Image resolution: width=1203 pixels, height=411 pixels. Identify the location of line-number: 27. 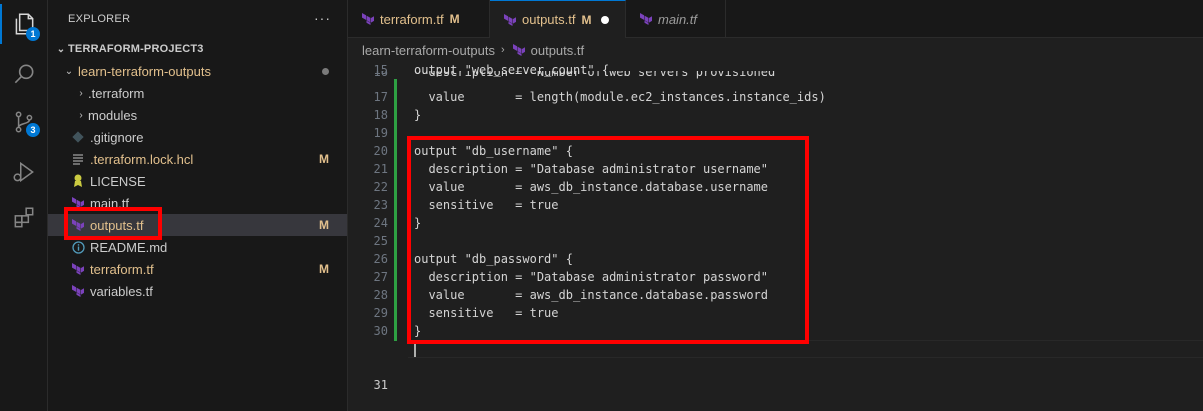
(380, 277).